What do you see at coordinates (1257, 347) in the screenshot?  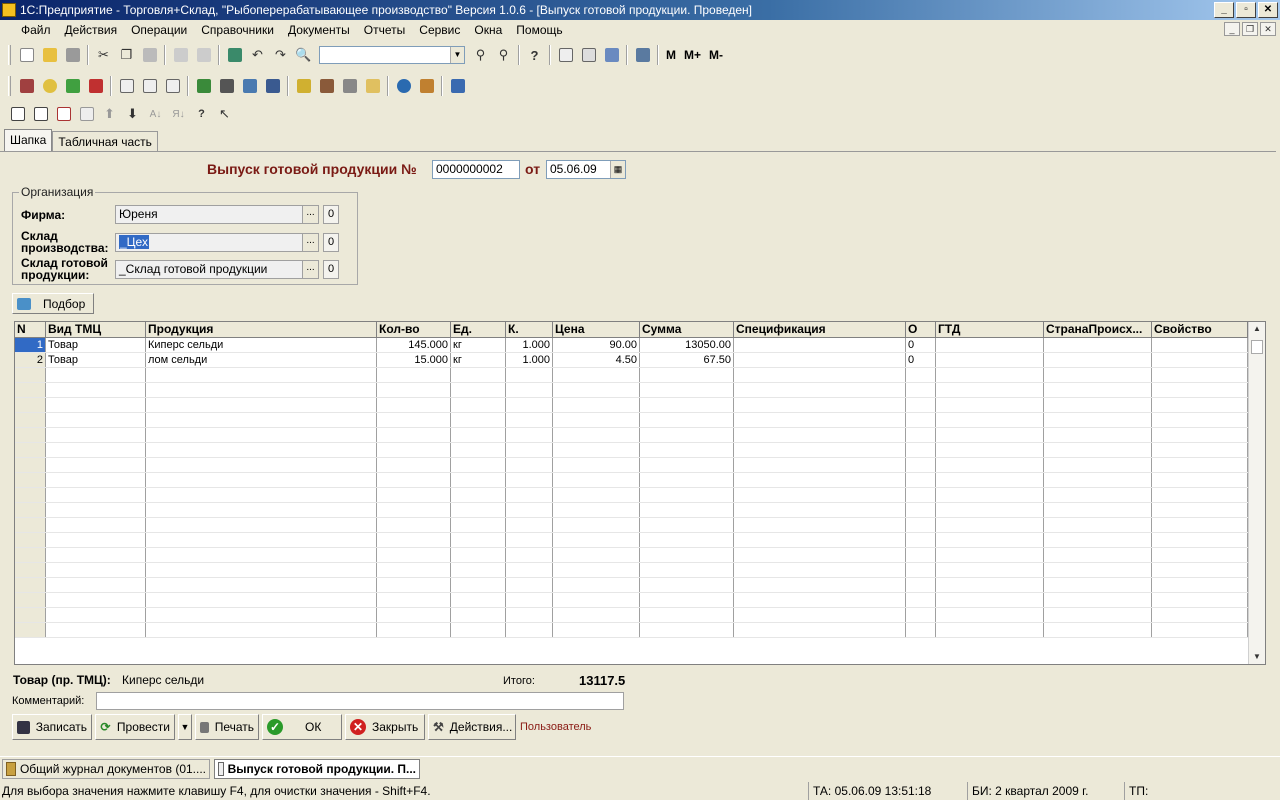 I see `scroll-thumb` at bounding box center [1257, 347].